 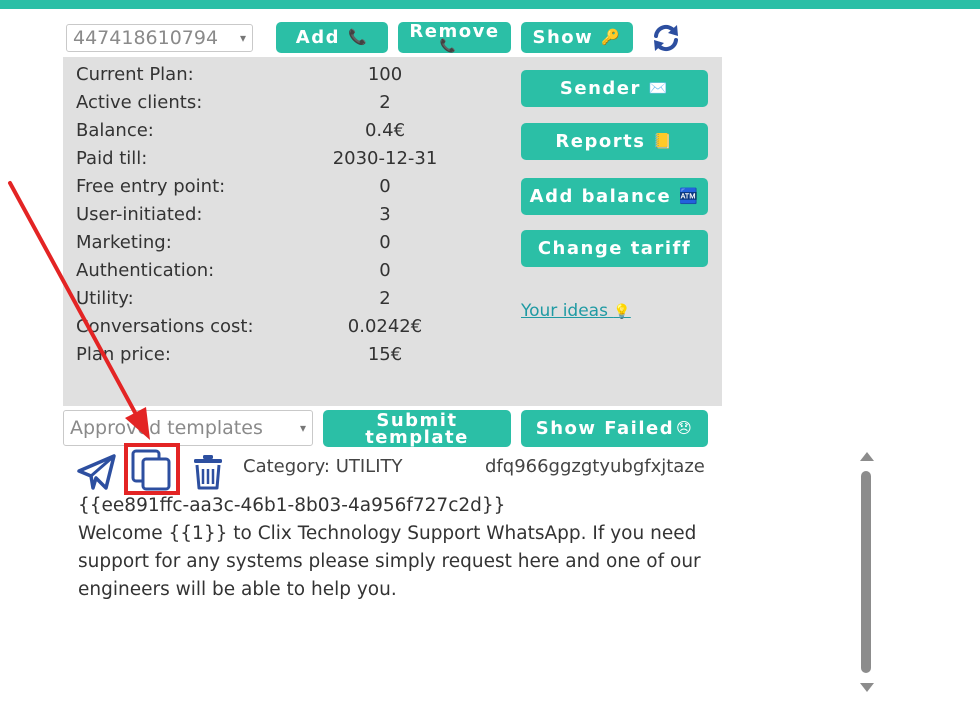 What do you see at coordinates (276, 101) in the screenshot?
I see `plan-row-active-clients: Active clients: 2` at bounding box center [276, 101].